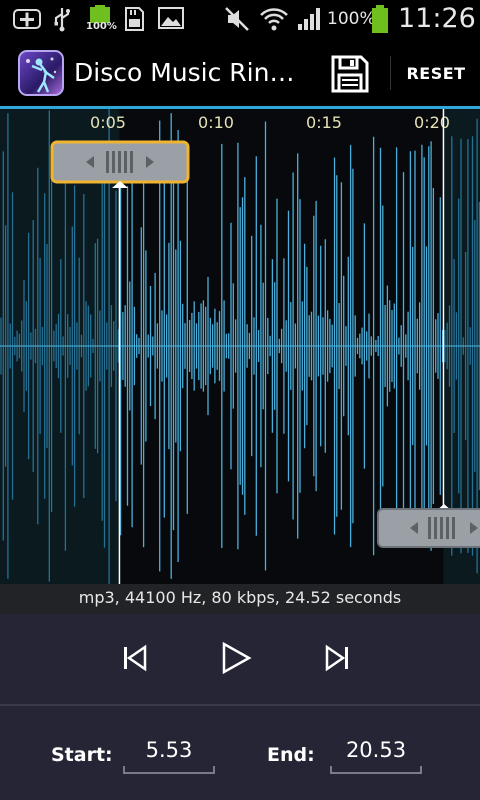  I want to click on playback-controls, so click(240, 659).